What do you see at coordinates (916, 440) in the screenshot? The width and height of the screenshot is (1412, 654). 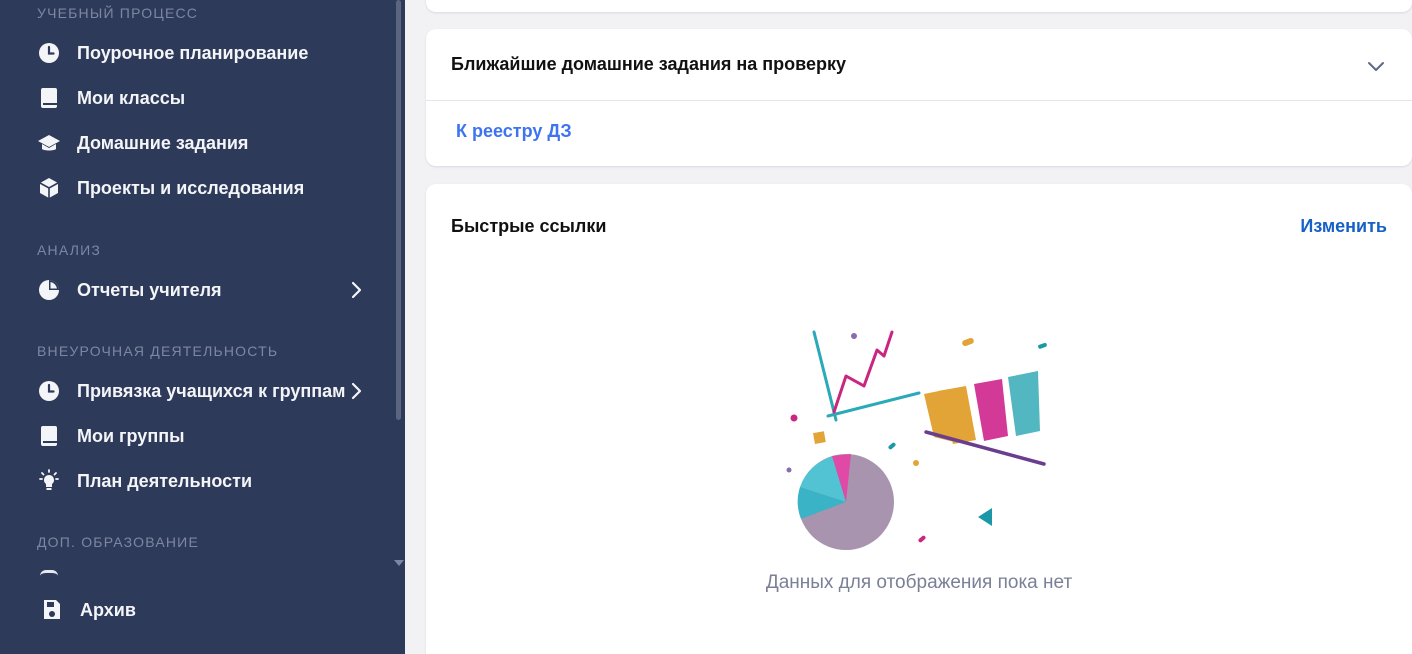 I see `empty-state-illustration` at bounding box center [916, 440].